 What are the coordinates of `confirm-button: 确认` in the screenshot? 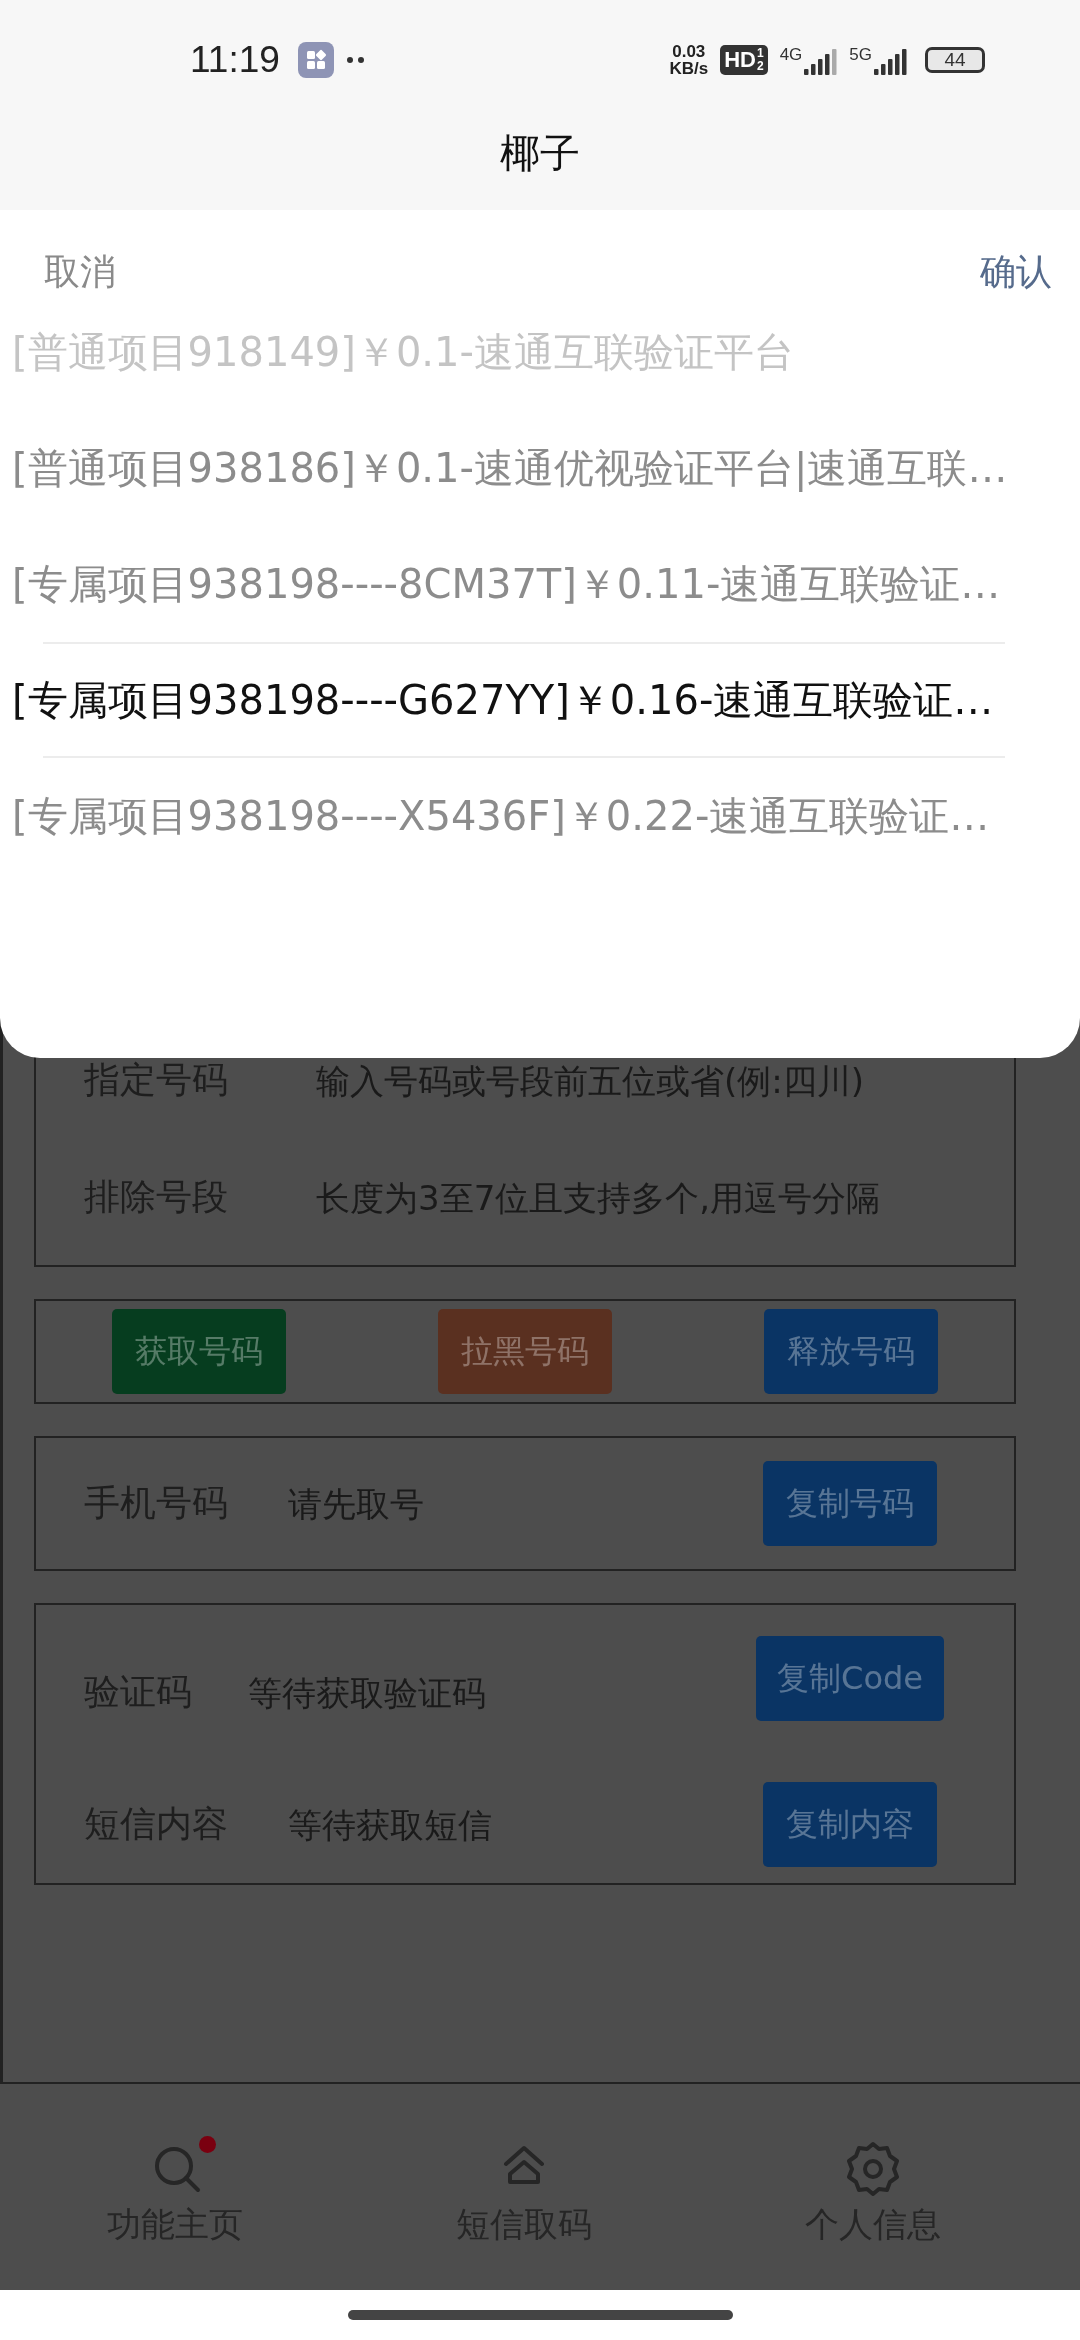 It's located at (1016, 272).